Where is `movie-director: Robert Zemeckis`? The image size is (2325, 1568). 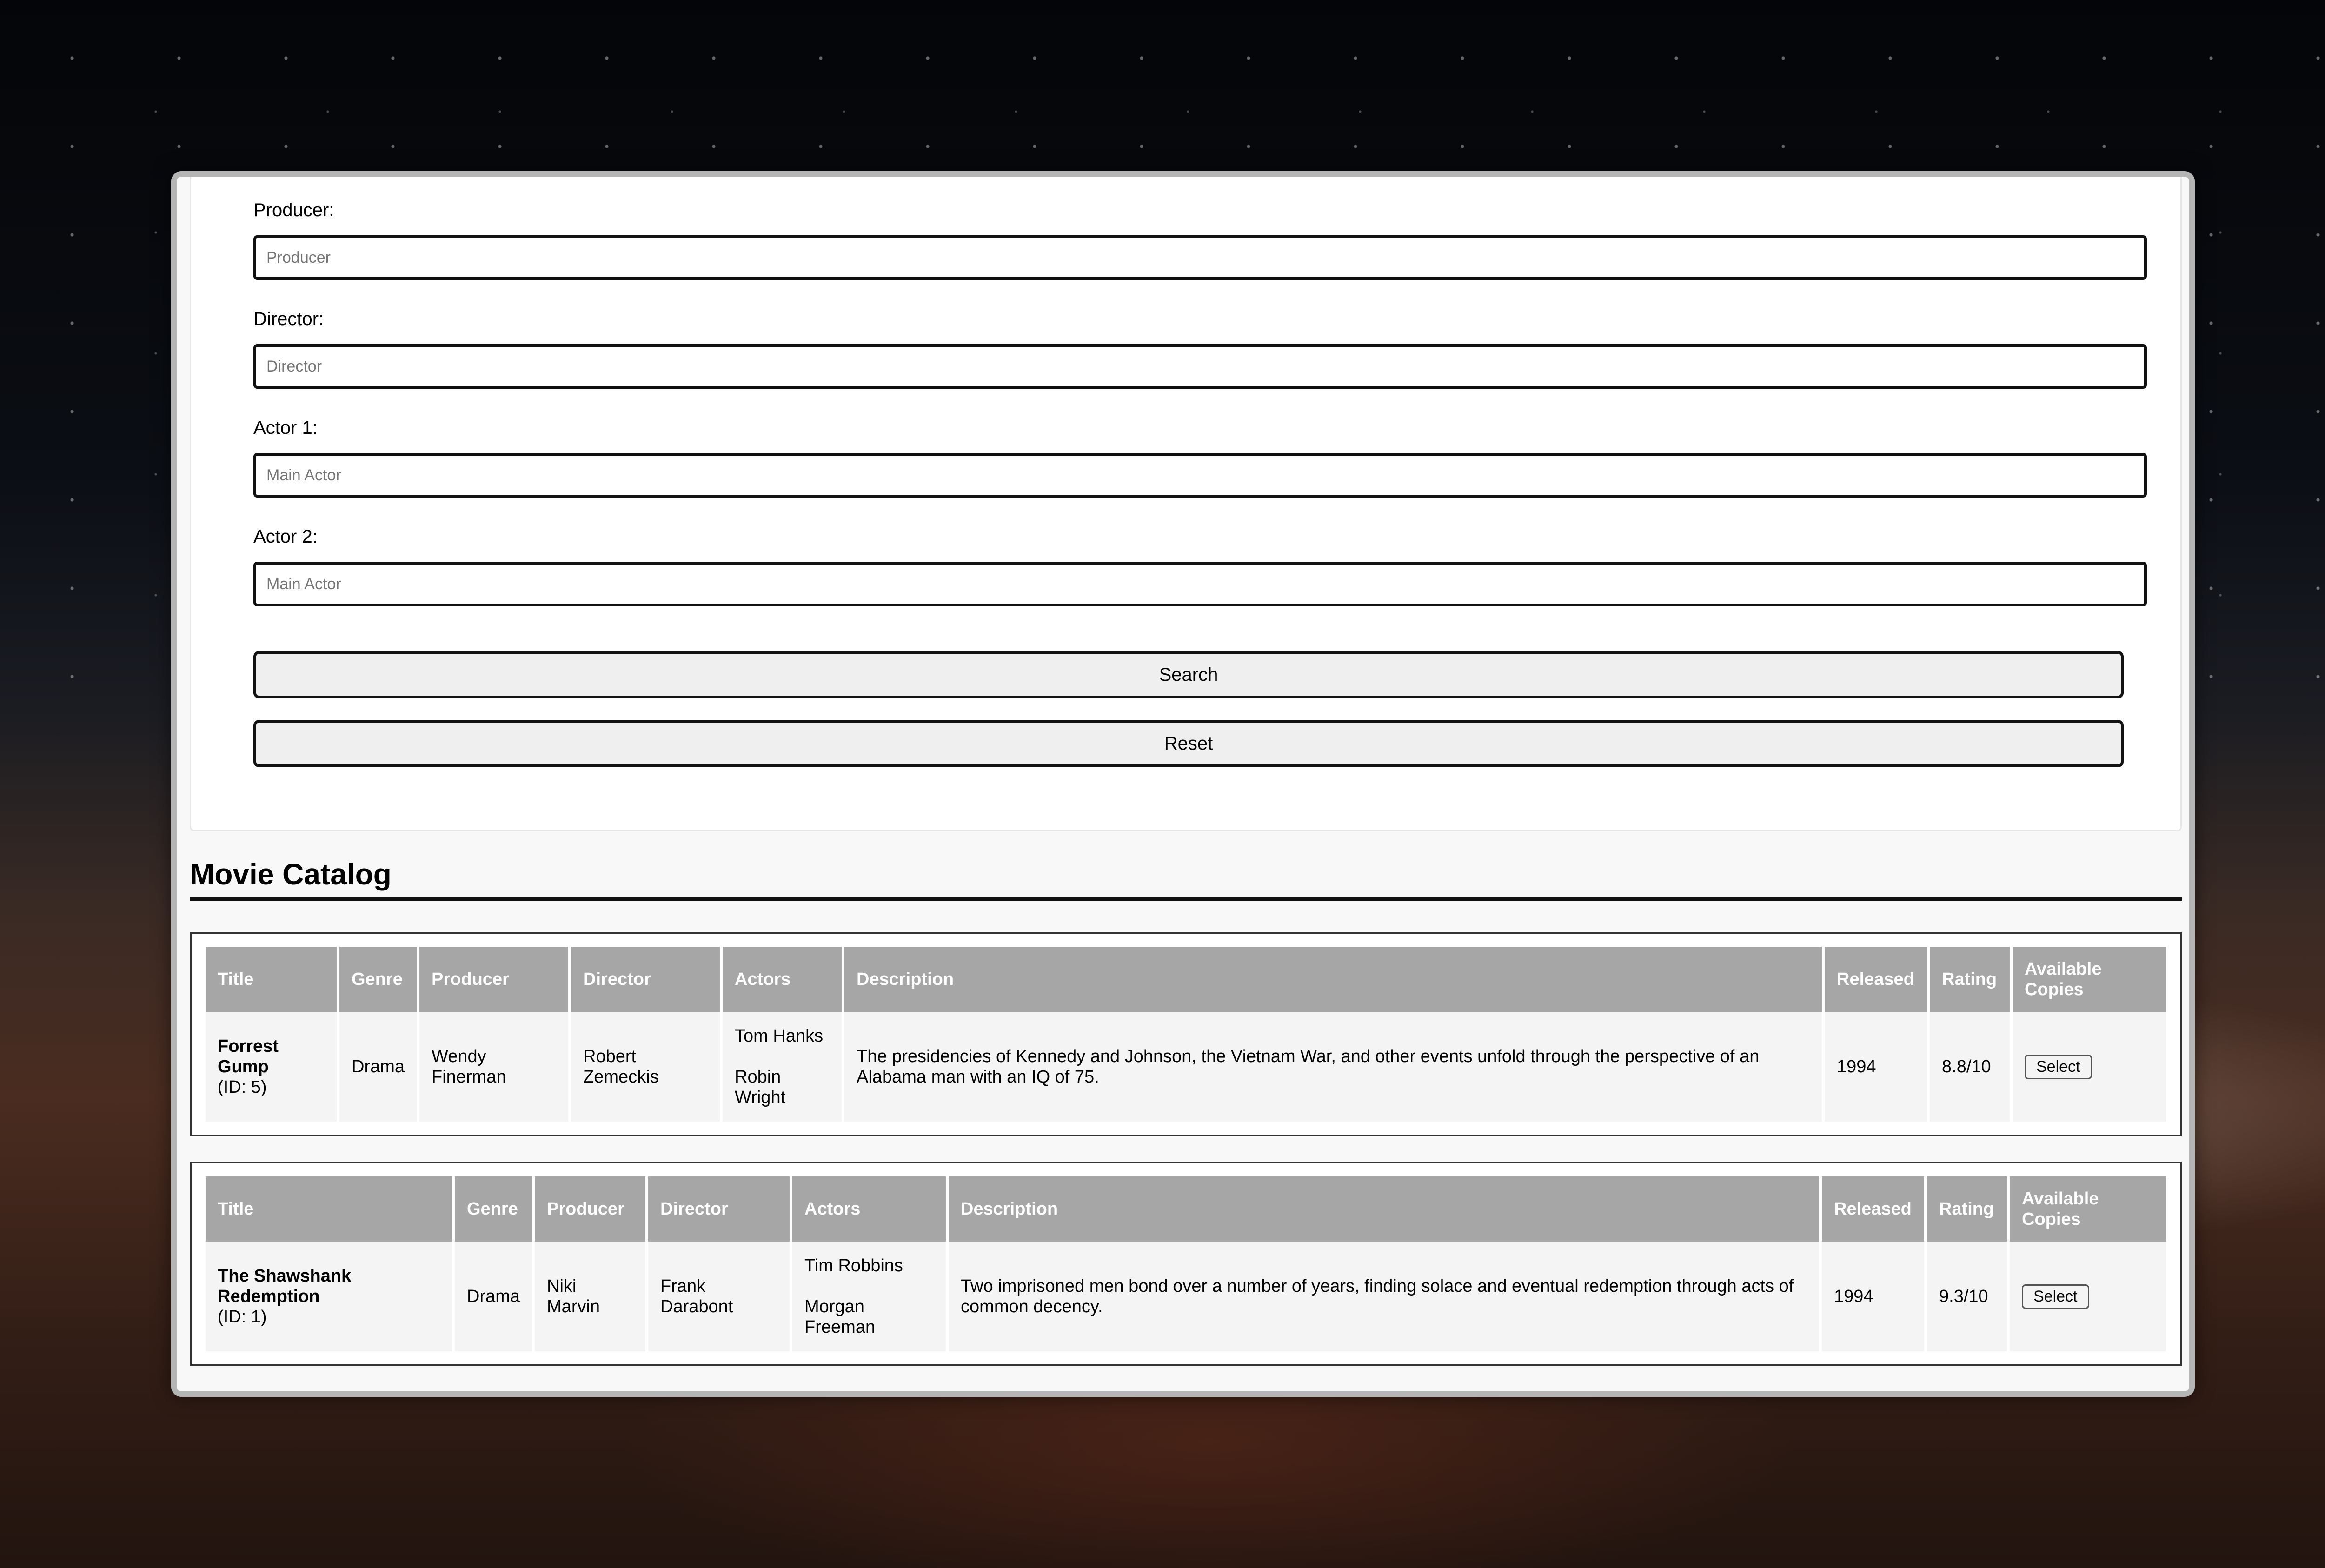 movie-director: Robert Zemeckis is located at coordinates (645, 1067).